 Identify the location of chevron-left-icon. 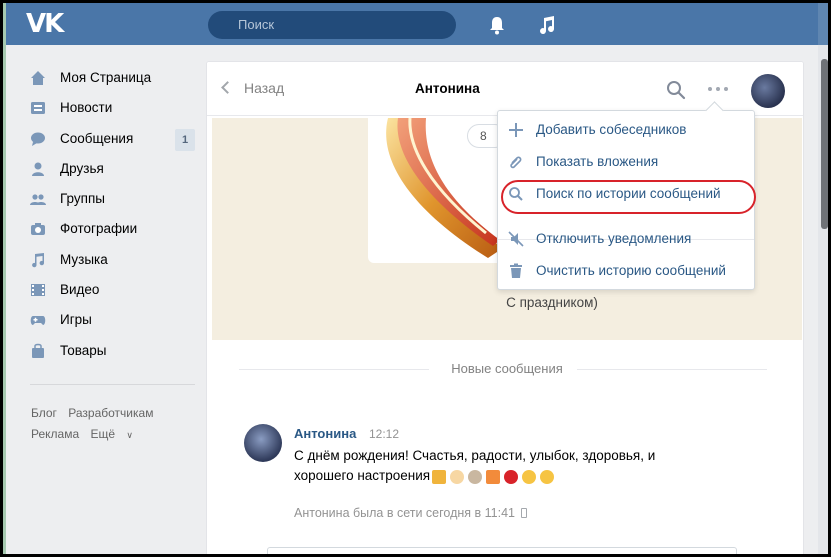
(227, 87).